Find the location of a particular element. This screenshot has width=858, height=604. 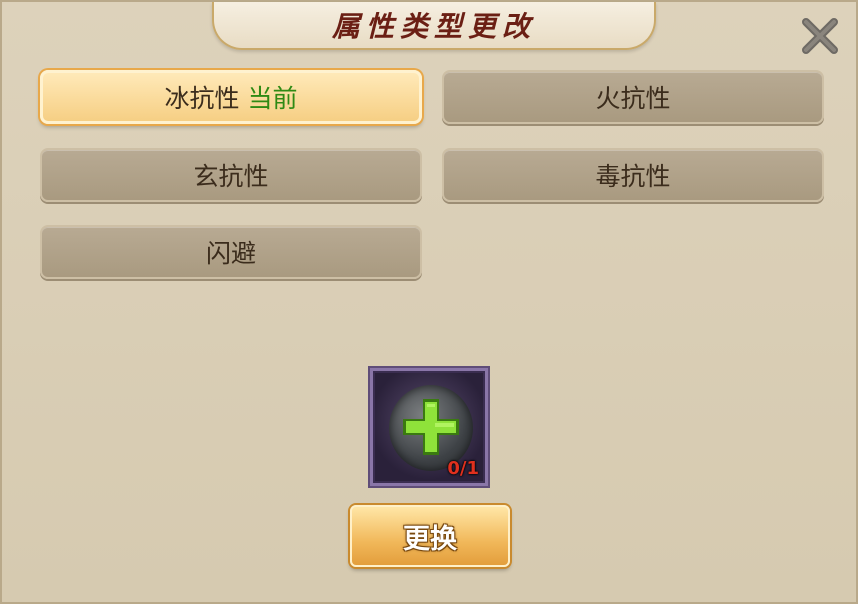

close-icon is located at coordinates (820, 36).